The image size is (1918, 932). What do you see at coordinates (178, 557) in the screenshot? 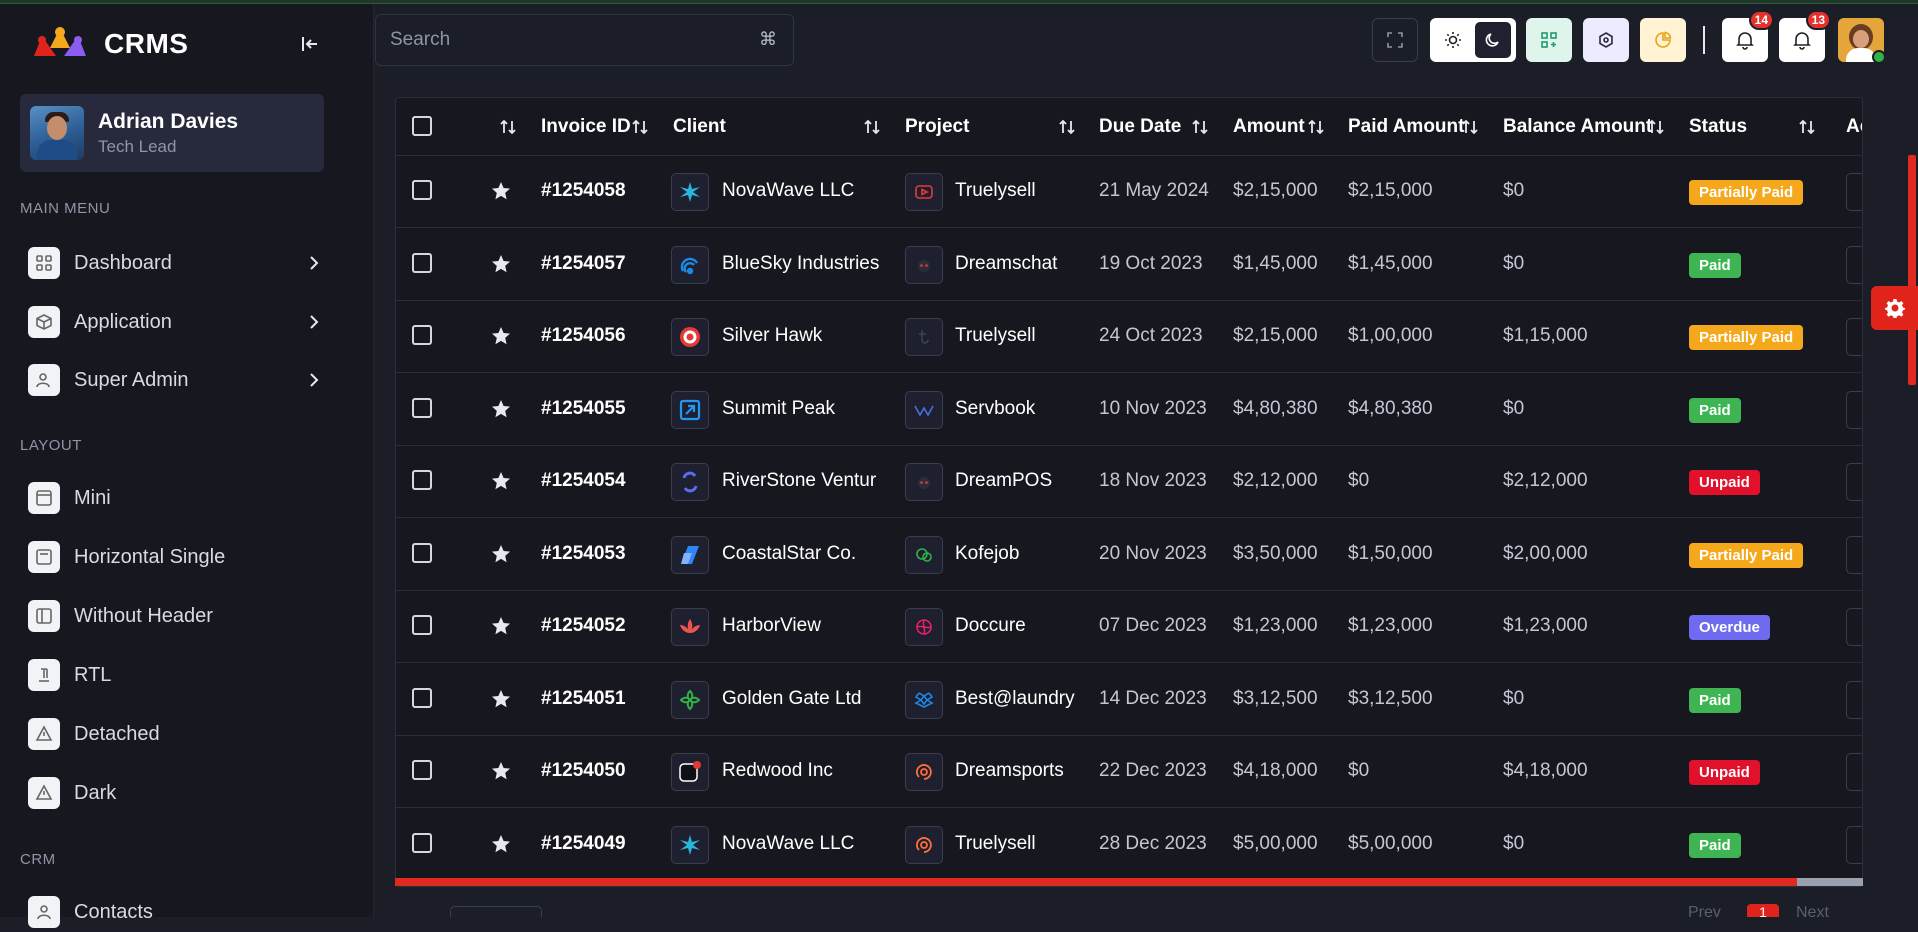
I see `nav-item-horizontal-single: Horizontal Single` at bounding box center [178, 557].